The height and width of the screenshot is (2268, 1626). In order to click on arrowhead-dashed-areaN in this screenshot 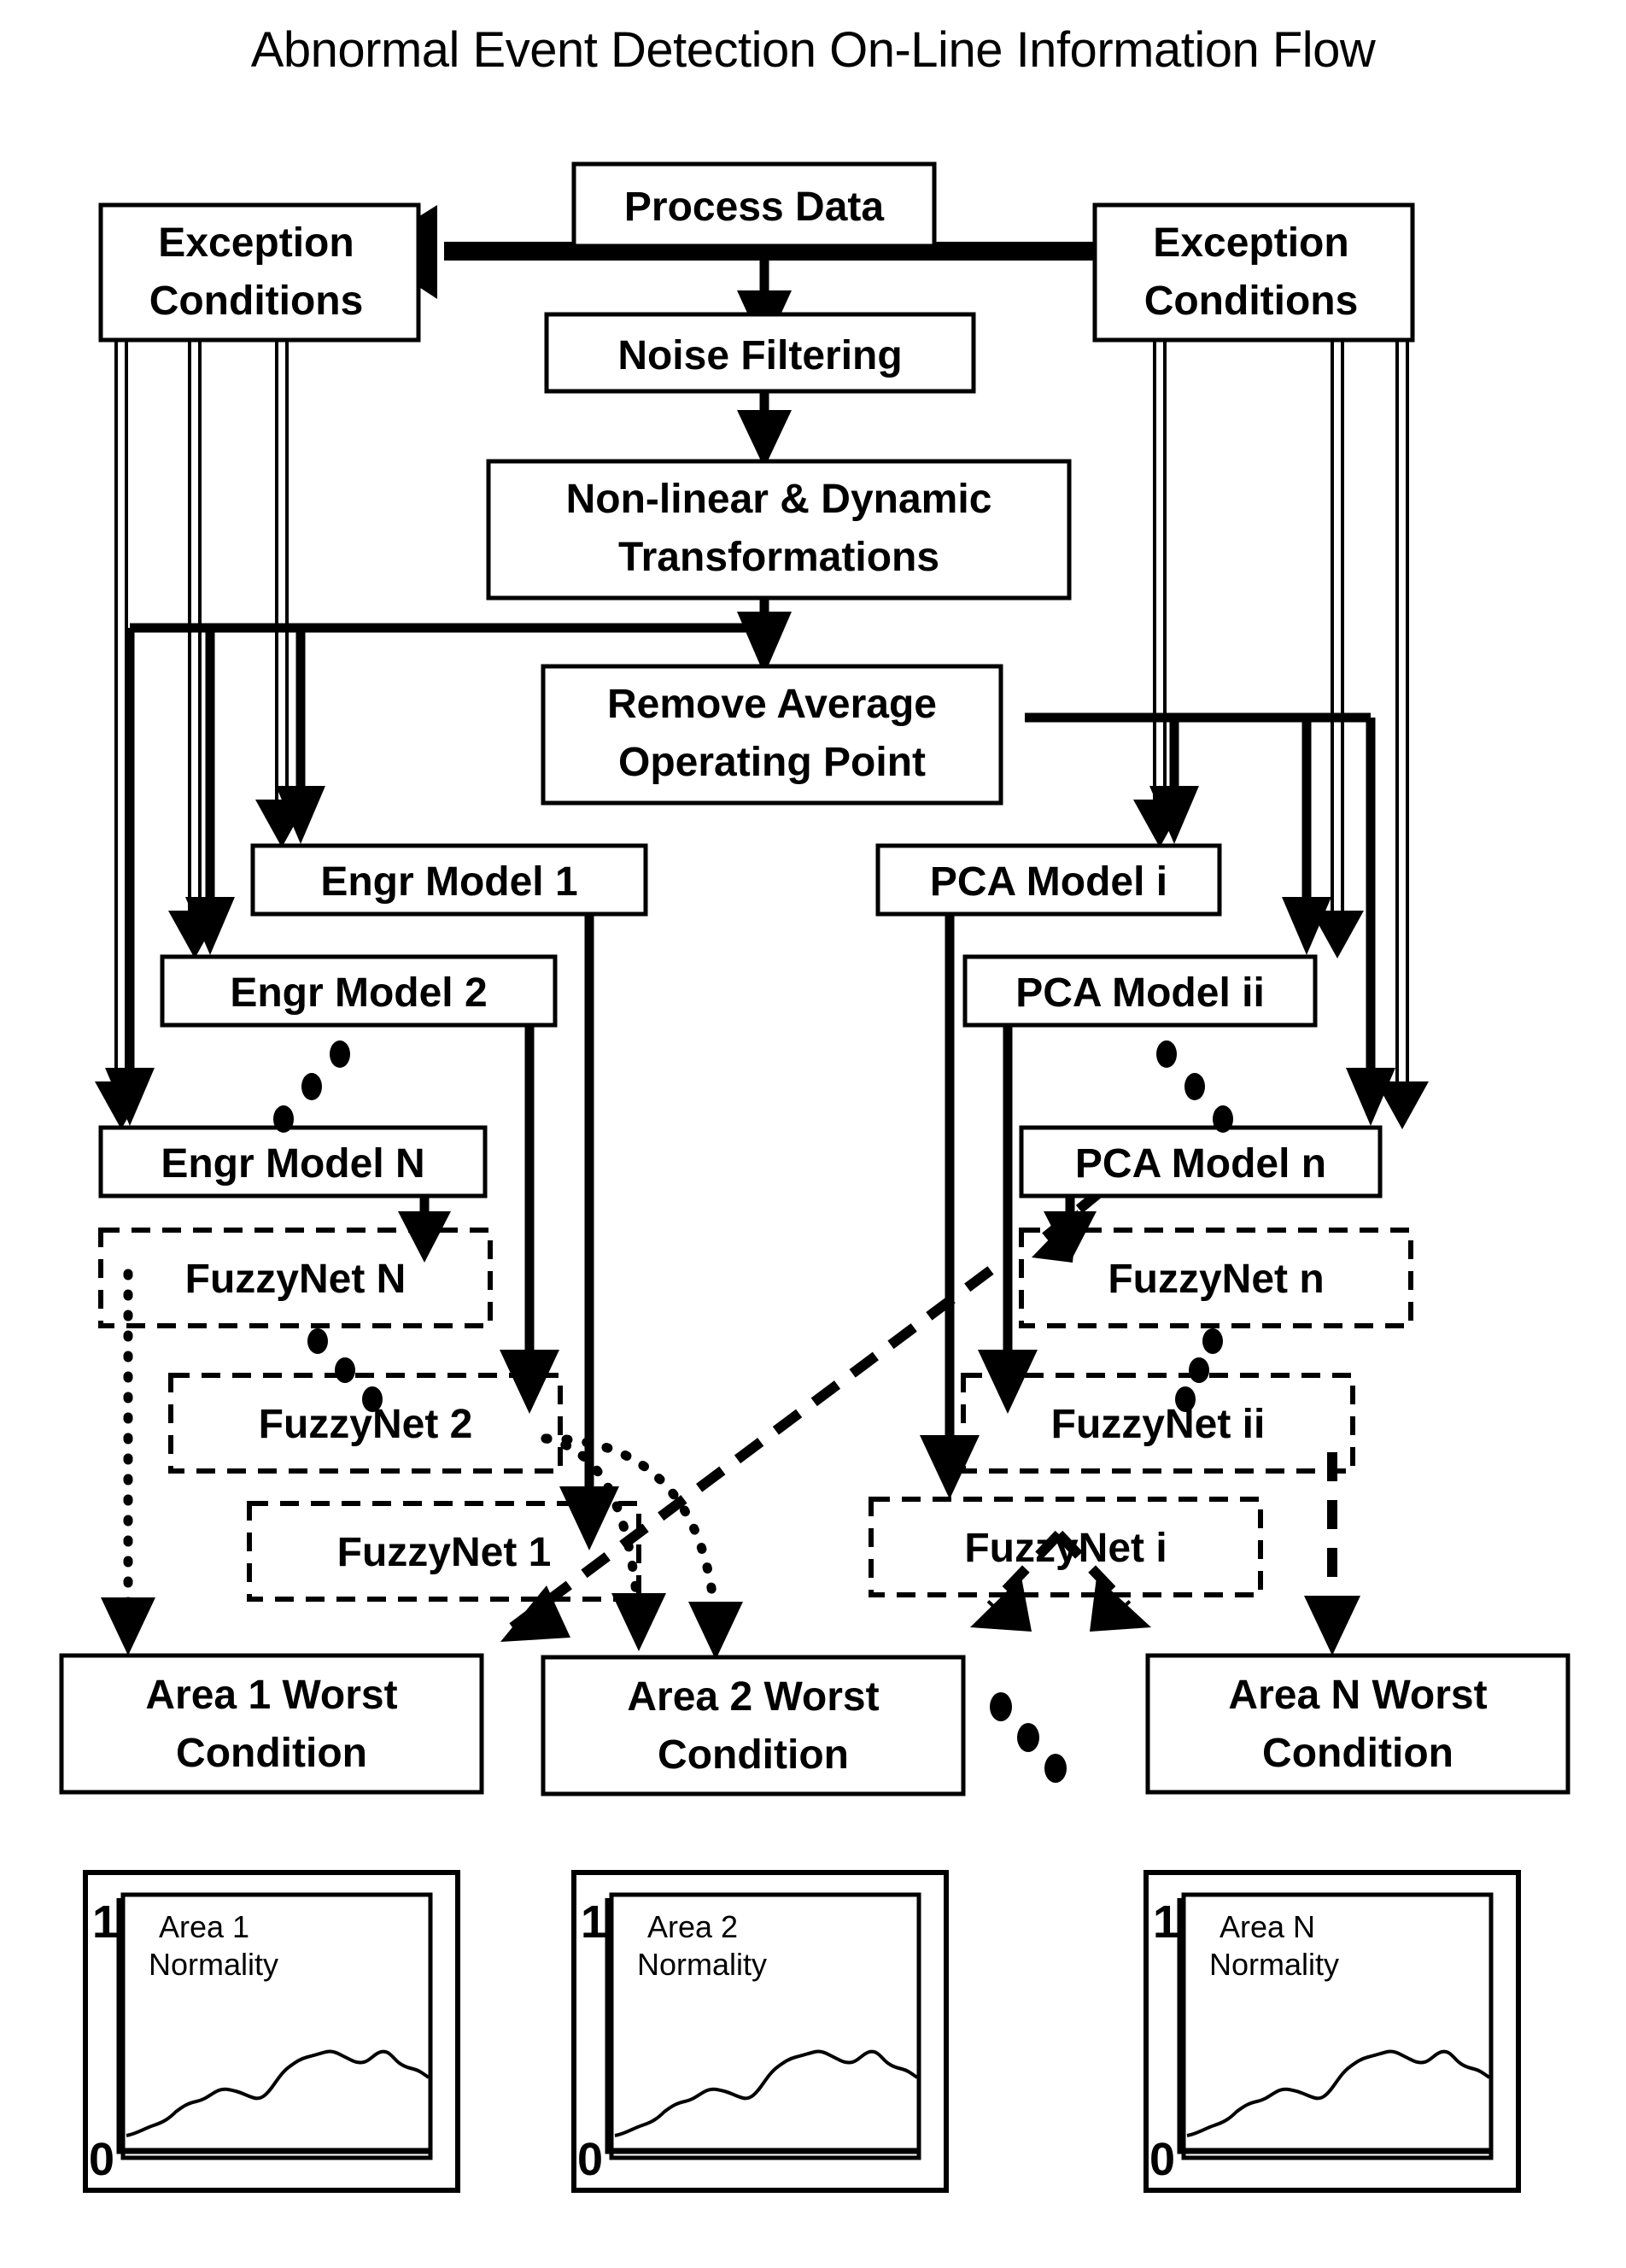, I will do `click(1332, 1626)`.